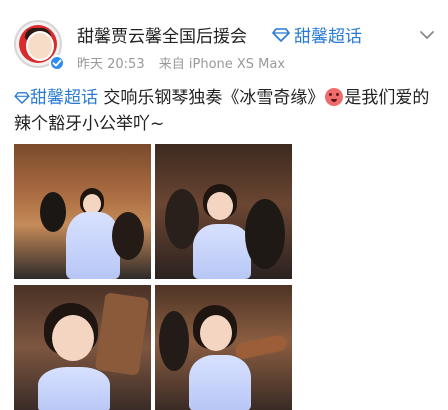  What do you see at coordinates (220, 382) in the screenshot?
I see `photo-4-dress` at bounding box center [220, 382].